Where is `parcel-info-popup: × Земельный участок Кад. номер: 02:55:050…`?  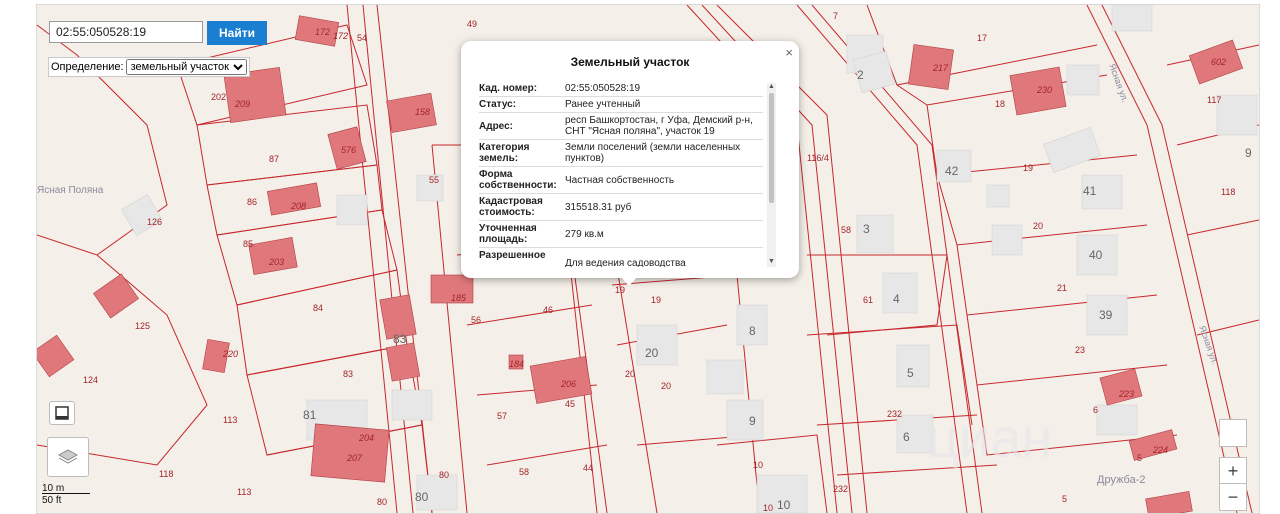
parcel-info-popup: × Земельный участок Кад. номер: 02:55:050… is located at coordinates (630, 163).